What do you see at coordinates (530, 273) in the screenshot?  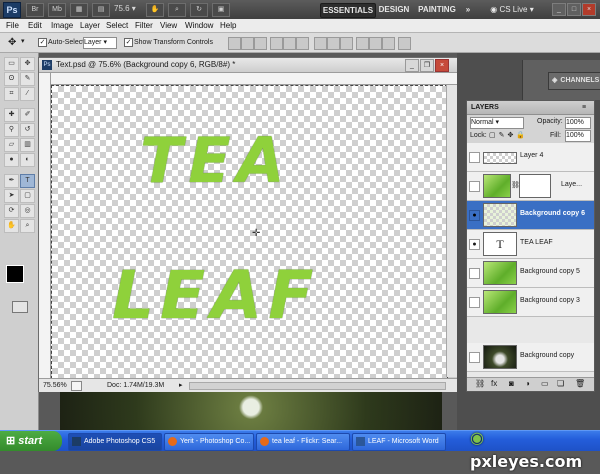 I see `layer-row-background-copy-5: Background copy 5` at bounding box center [530, 273].